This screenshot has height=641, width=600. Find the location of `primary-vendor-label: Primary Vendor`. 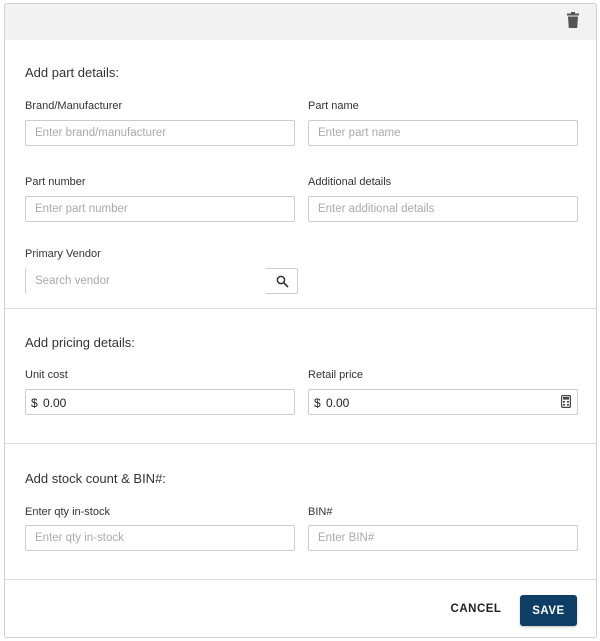

primary-vendor-label: Primary Vendor is located at coordinates (63, 254).